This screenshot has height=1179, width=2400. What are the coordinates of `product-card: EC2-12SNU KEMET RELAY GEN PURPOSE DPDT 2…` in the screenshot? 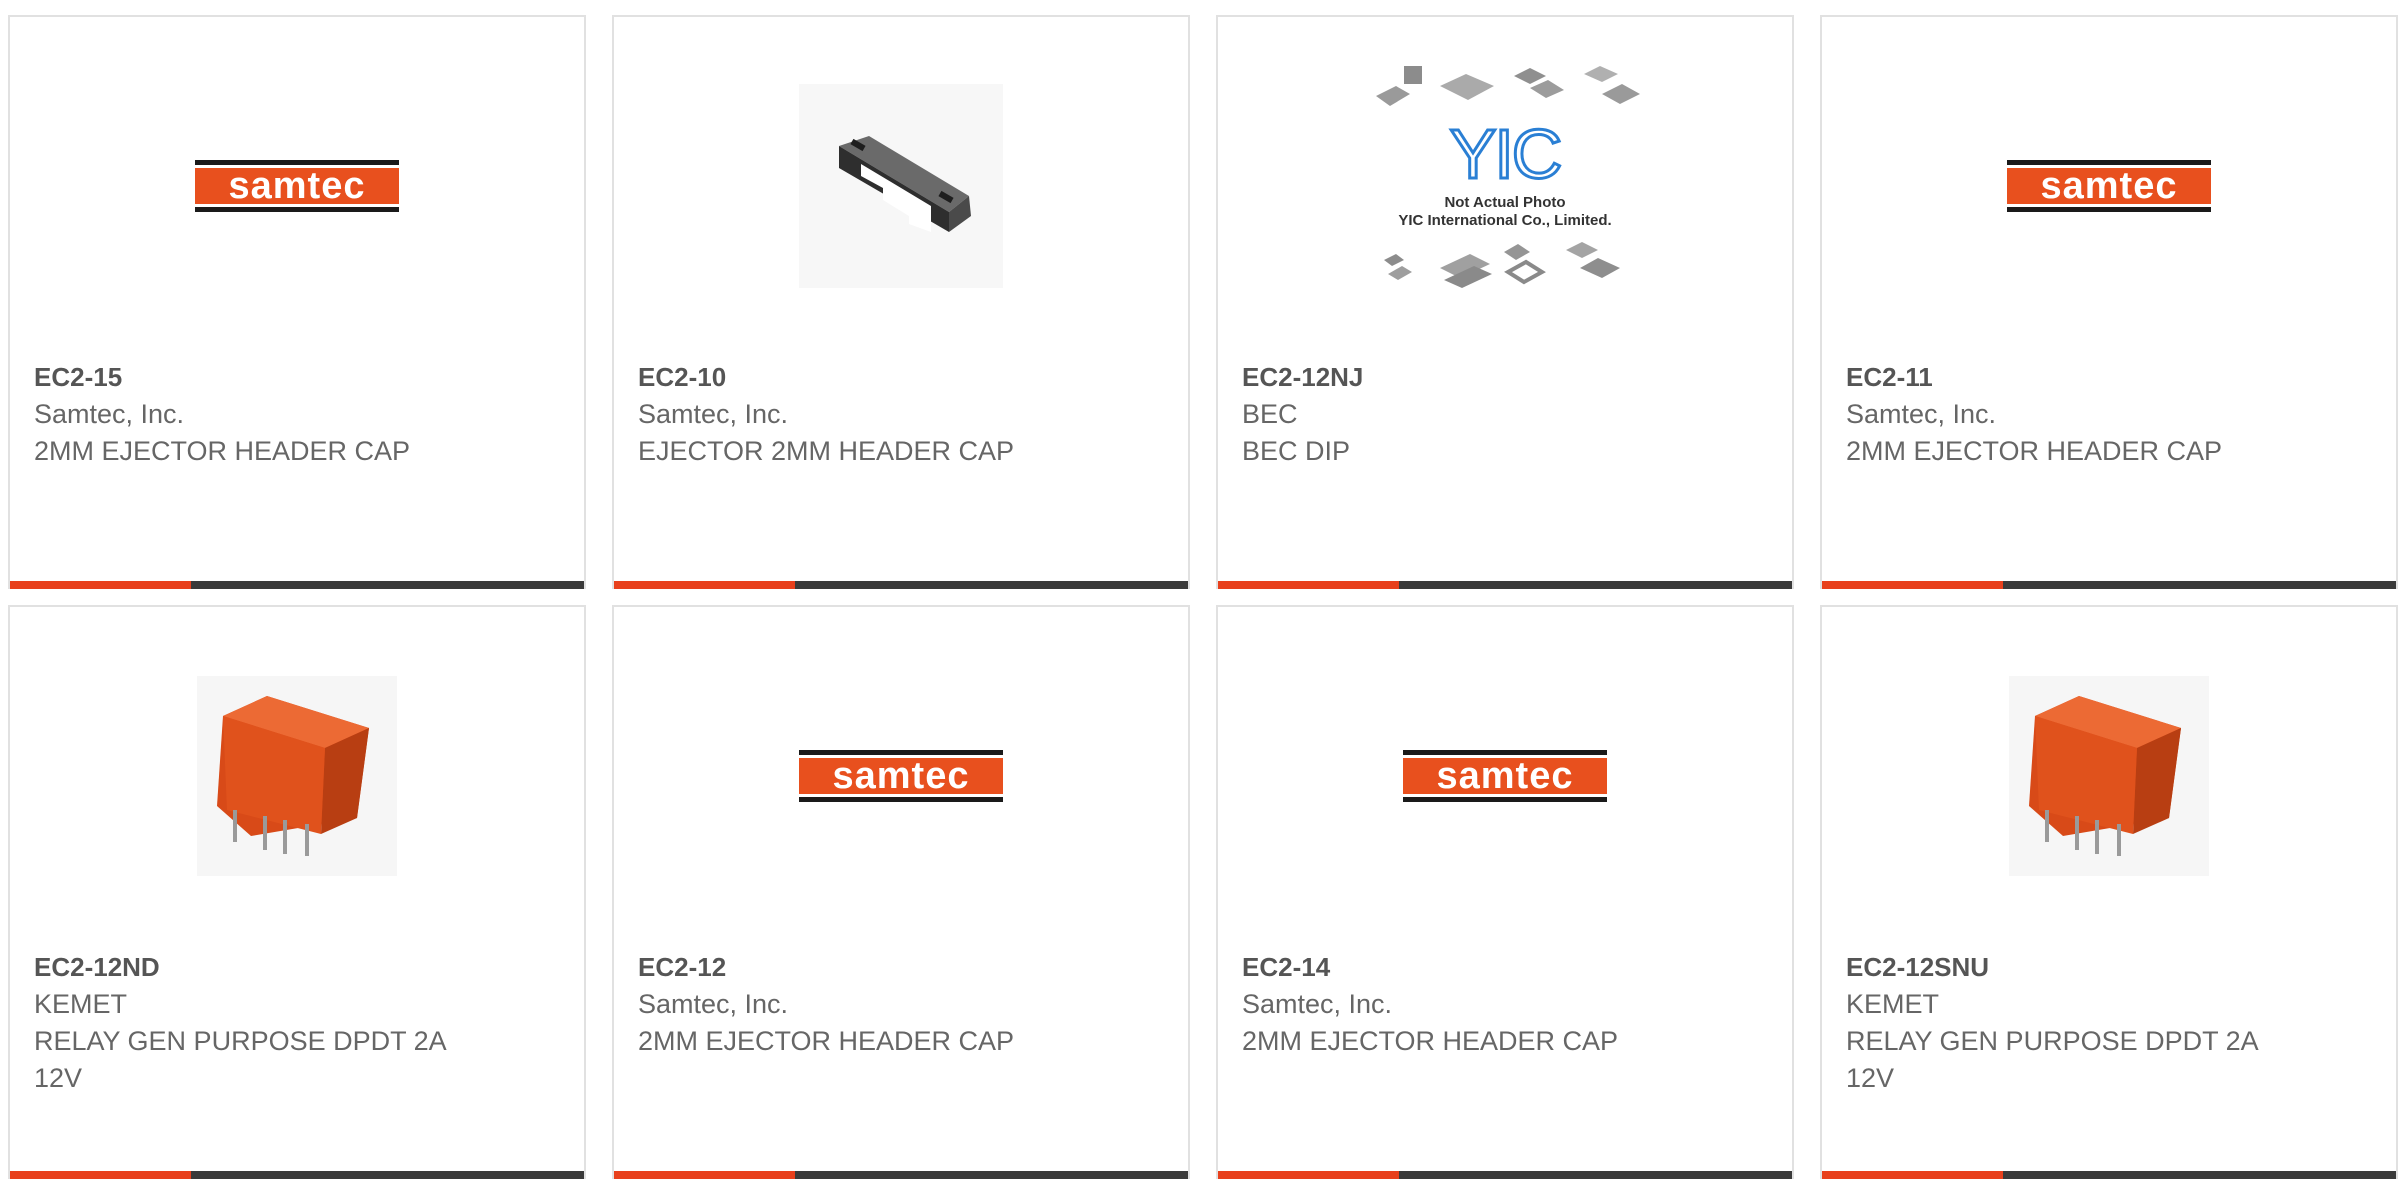 It's located at (2109, 892).